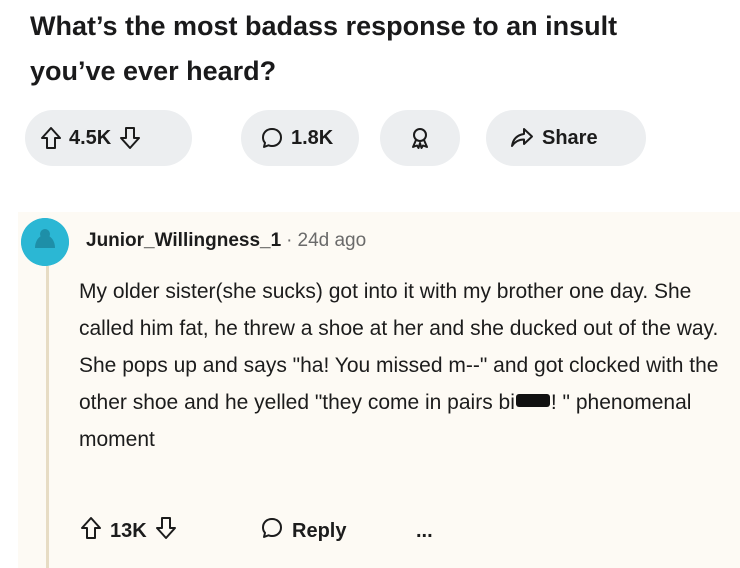 The image size is (740, 568). What do you see at coordinates (45, 242) in the screenshot?
I see `user-avatar-icon` at bounding box center [45, 242].